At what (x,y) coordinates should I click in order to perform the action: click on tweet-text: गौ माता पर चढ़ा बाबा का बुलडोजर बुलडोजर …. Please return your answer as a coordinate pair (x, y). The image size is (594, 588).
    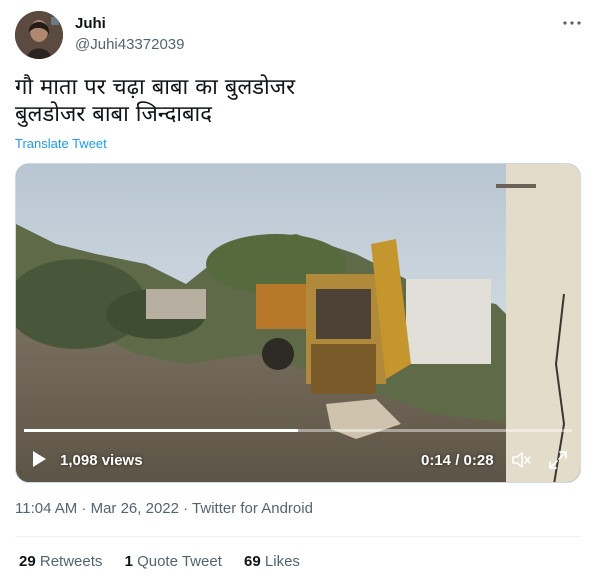
    Looking at the image, I should click on (295, 101).